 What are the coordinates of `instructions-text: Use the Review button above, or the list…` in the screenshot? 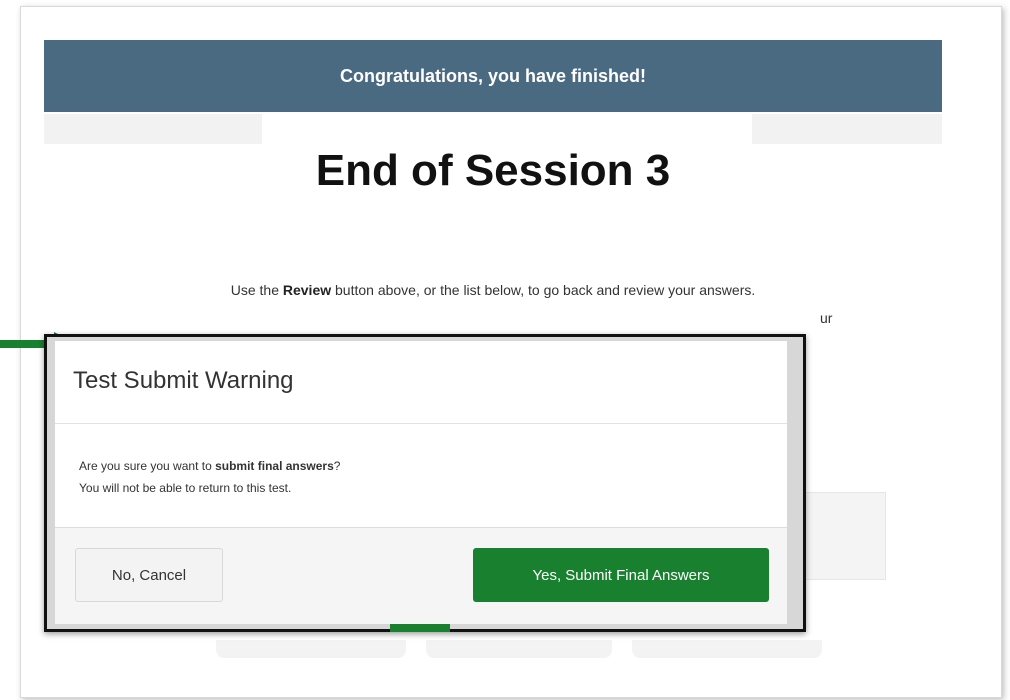 It's located at (493, 290).